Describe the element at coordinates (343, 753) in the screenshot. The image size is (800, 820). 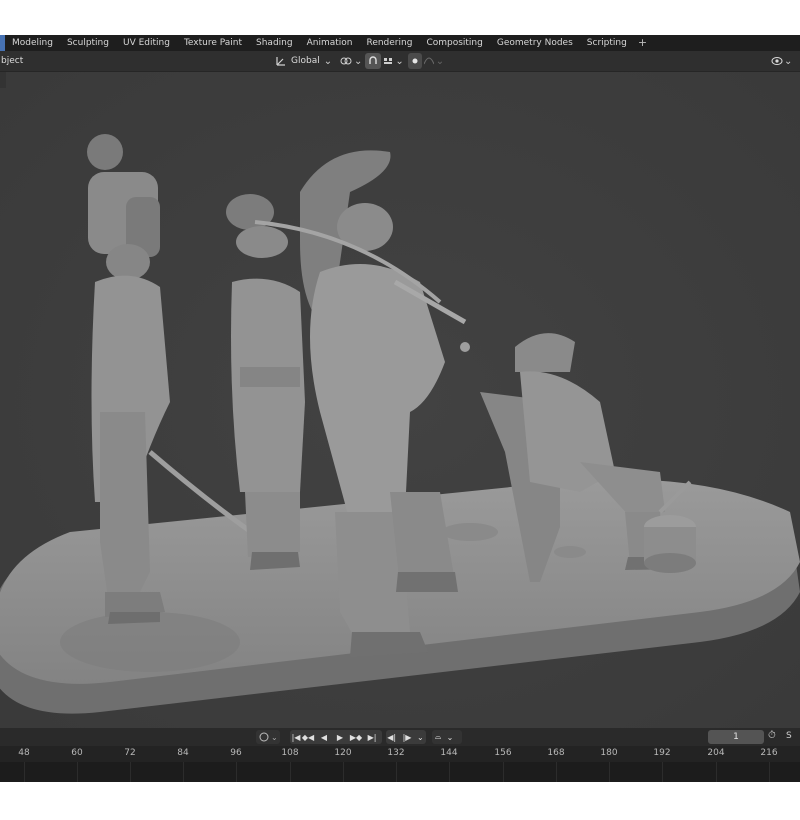
I see `ruler-tick: 120` at that location.